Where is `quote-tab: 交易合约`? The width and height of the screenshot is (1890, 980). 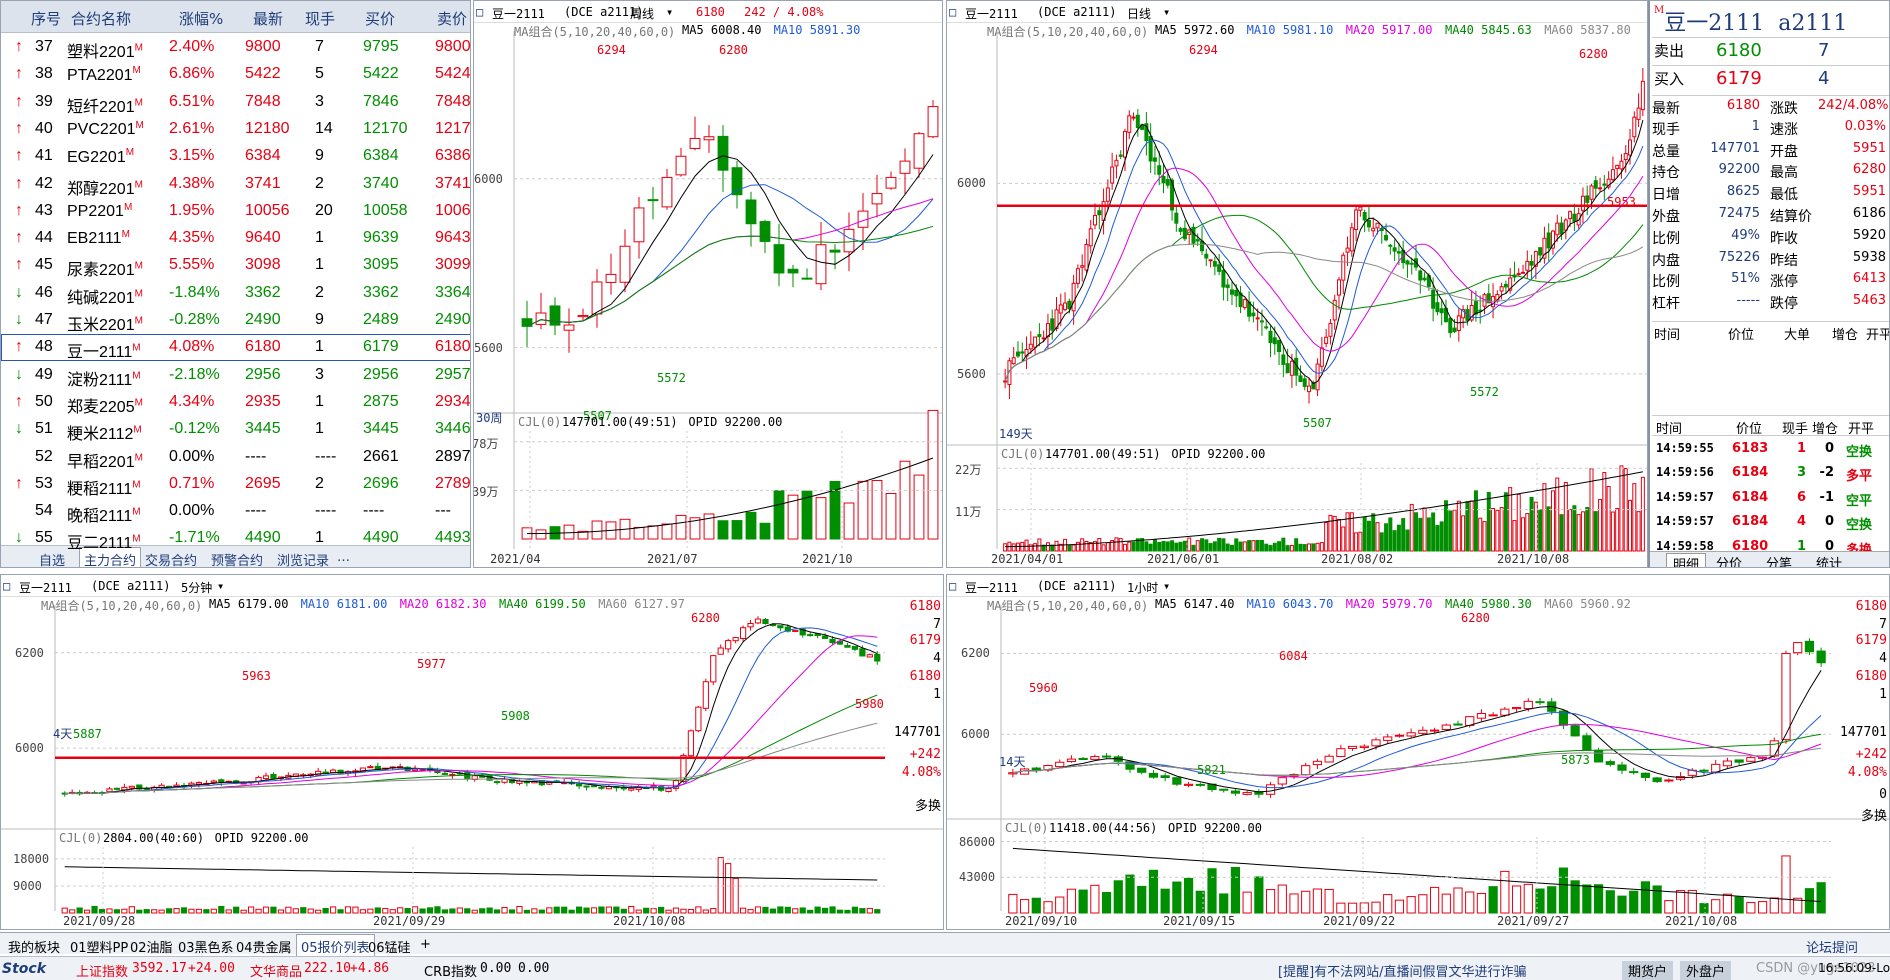
quote-tab: 交易合约 is located at coordinates (171, 558).